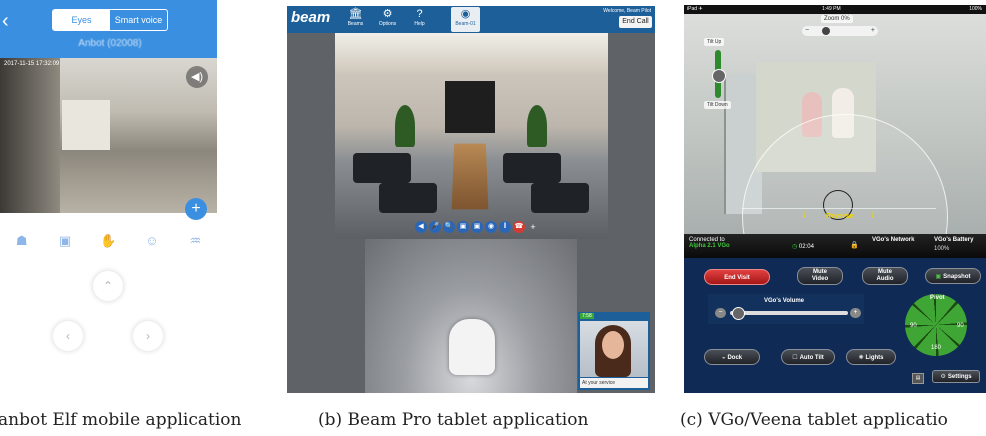 The height and width of the screenshot is (436, 986). I want to click on corridor-end, so click(86, 125).